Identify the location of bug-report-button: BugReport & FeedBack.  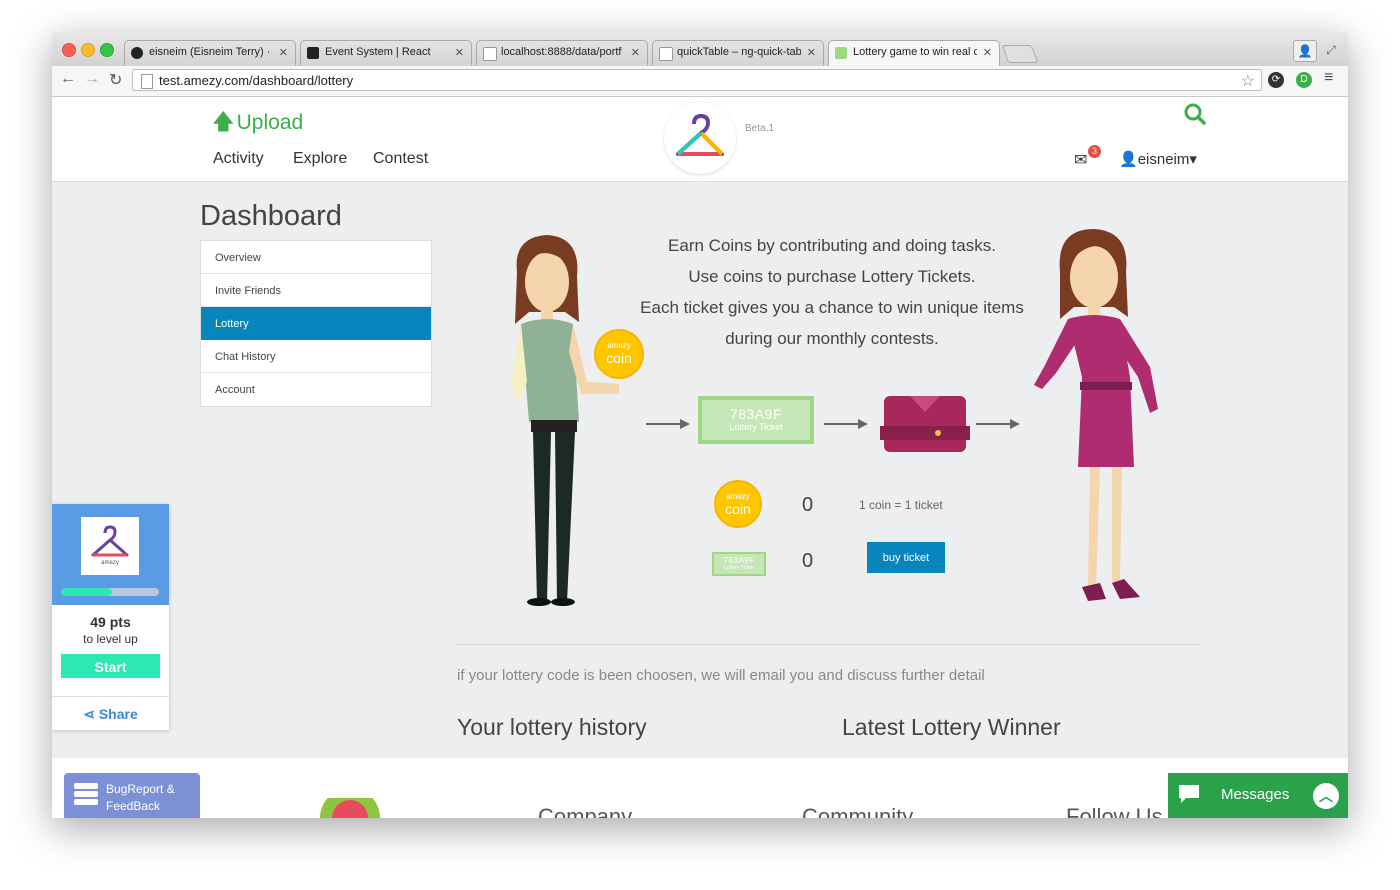
(132, 795).